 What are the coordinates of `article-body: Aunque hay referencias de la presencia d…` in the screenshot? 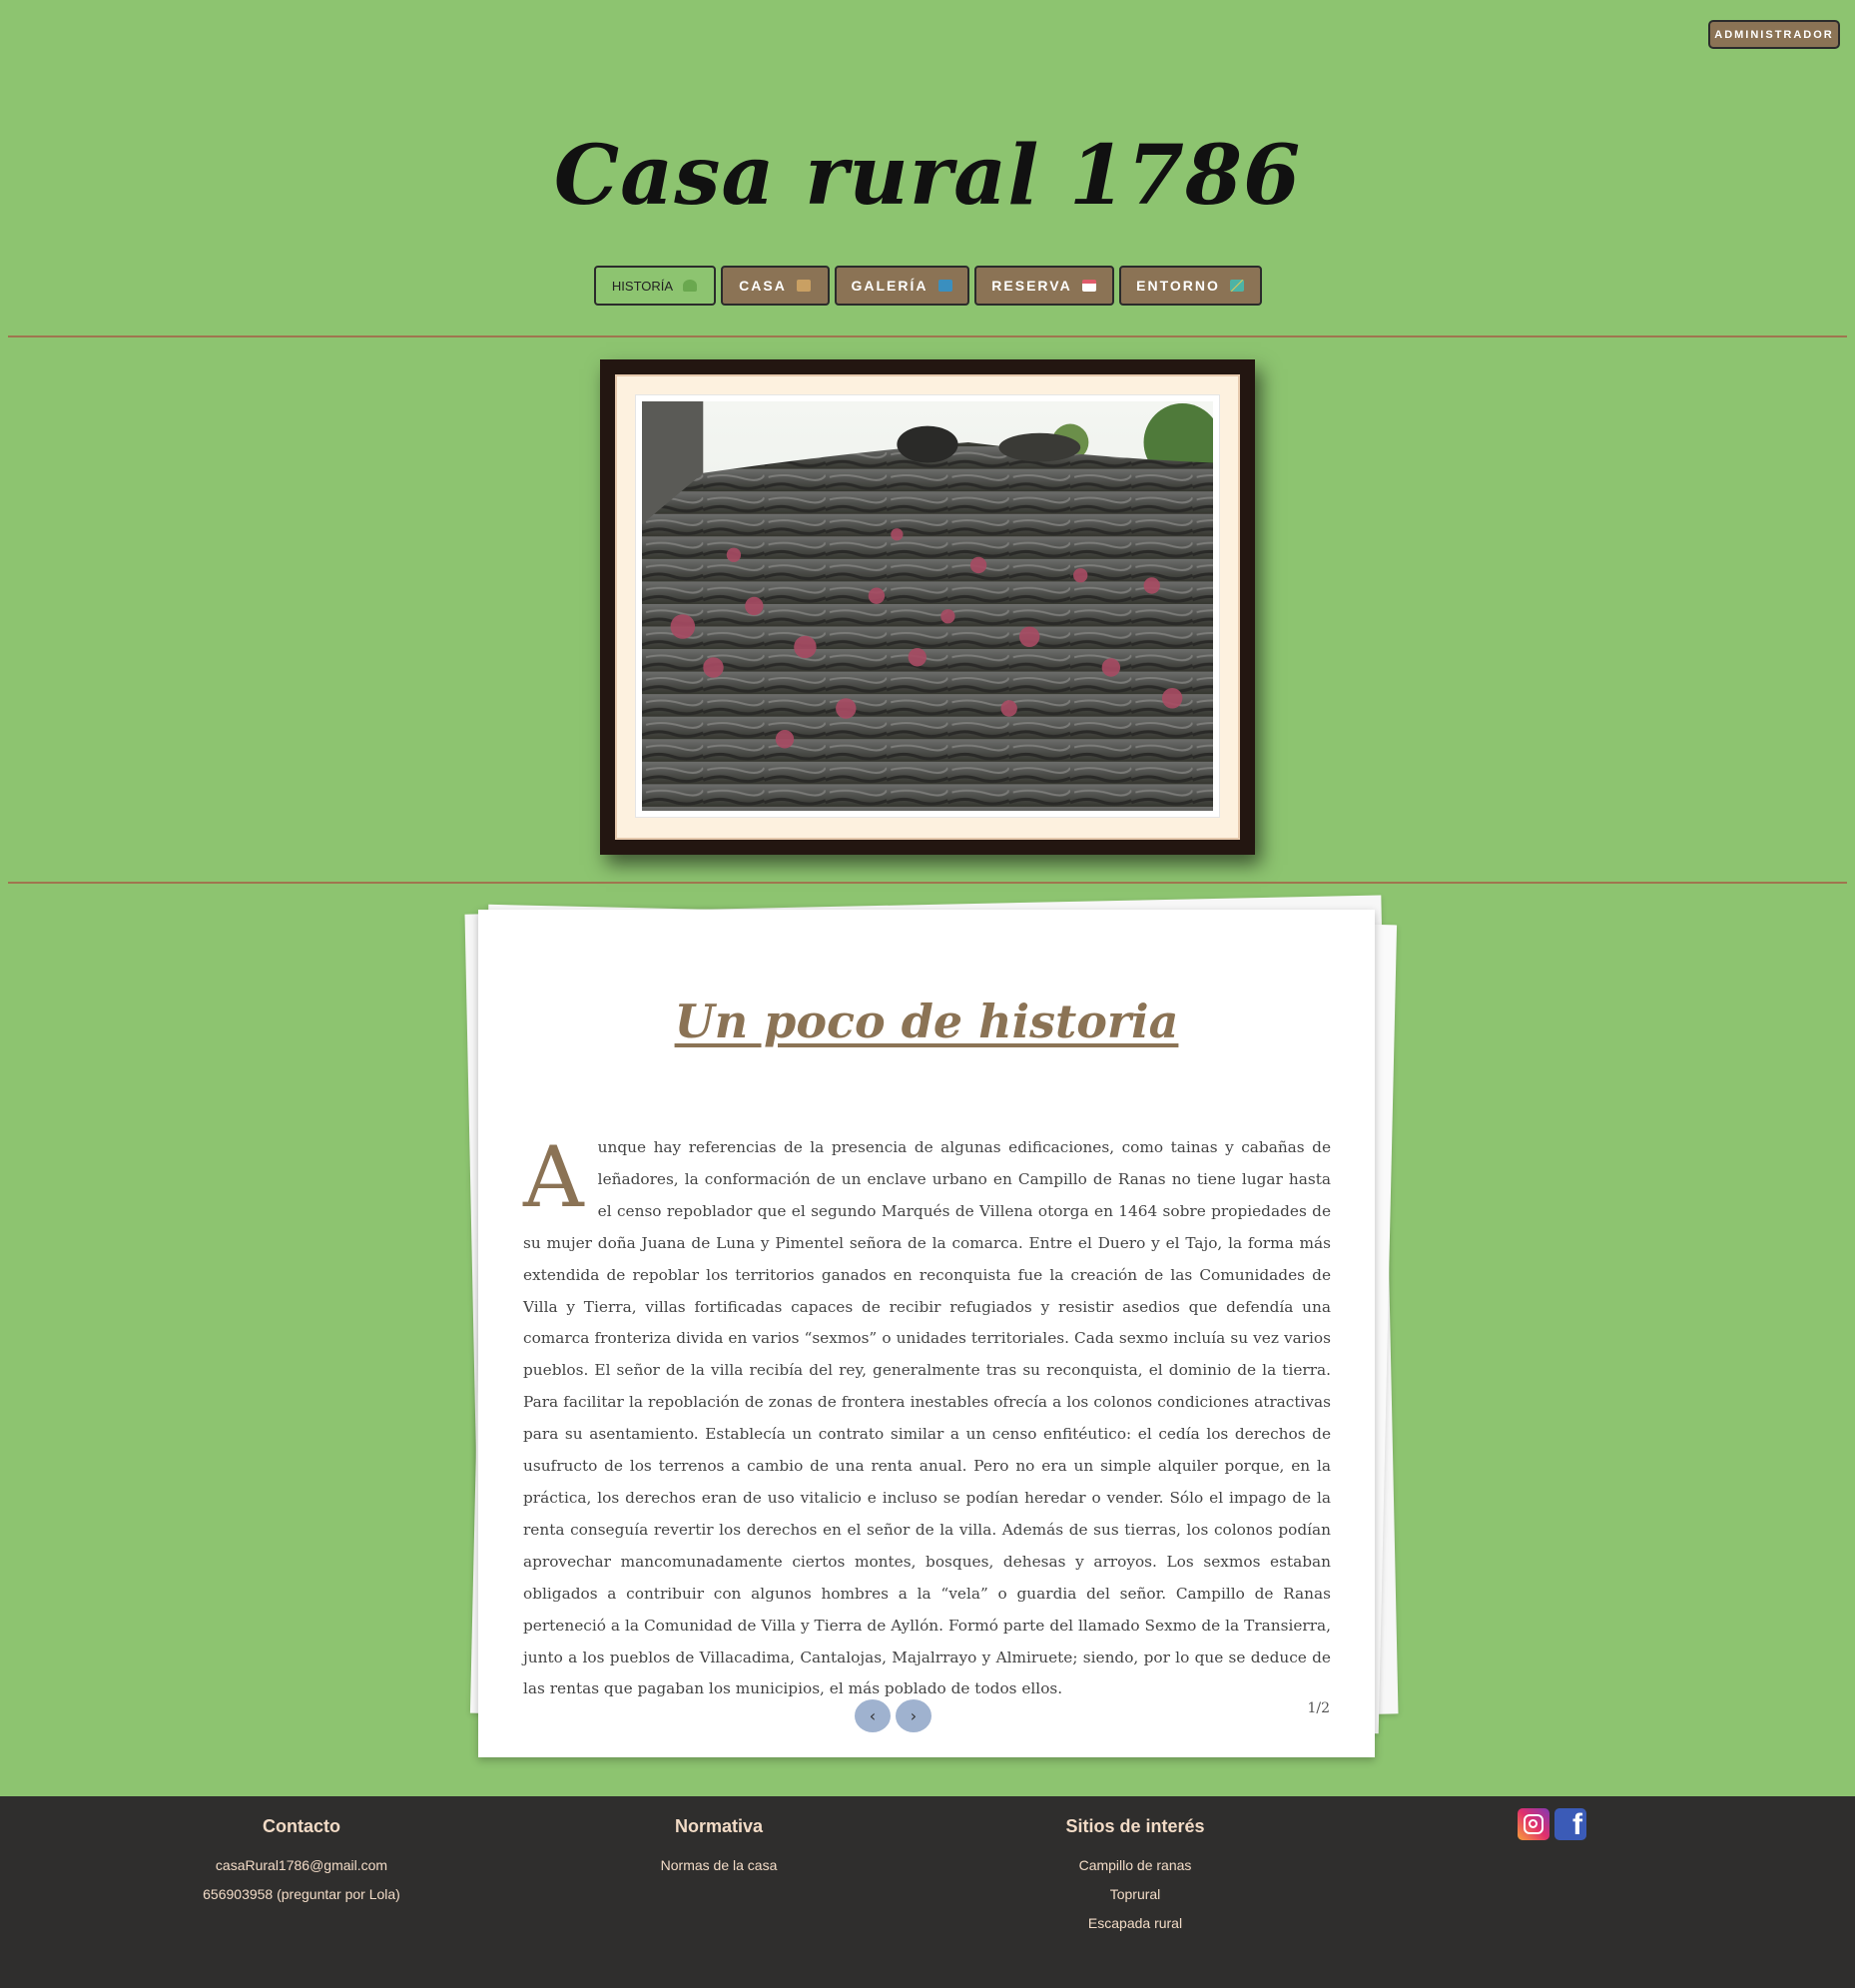 It's located at (927, 1418).